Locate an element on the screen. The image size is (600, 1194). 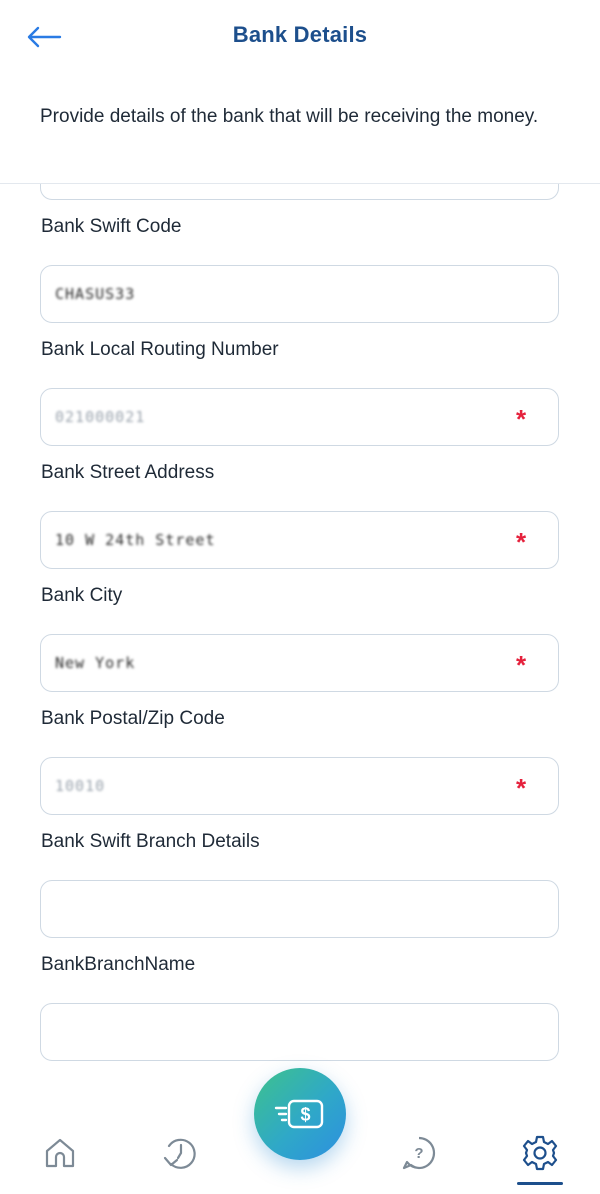
field-label: Bank Postal/Zip Code is located at coordinates (133, 718).